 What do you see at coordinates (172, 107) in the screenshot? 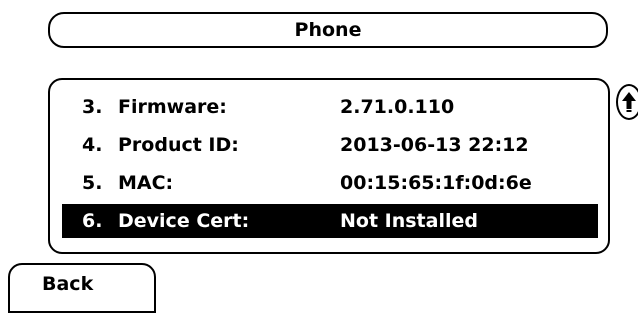
I see `list-item-label: Firmware:` at bounding box center [172, 107].